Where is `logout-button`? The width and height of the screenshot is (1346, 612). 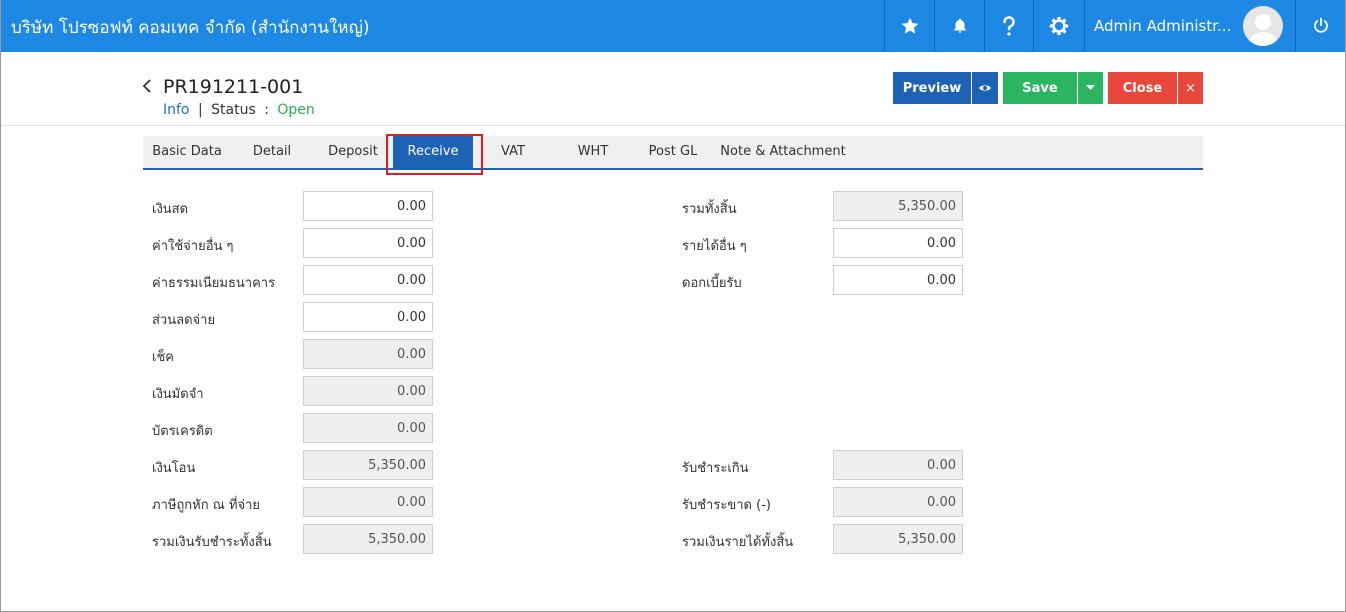 logout-button is located at coordinates (1320, 26).